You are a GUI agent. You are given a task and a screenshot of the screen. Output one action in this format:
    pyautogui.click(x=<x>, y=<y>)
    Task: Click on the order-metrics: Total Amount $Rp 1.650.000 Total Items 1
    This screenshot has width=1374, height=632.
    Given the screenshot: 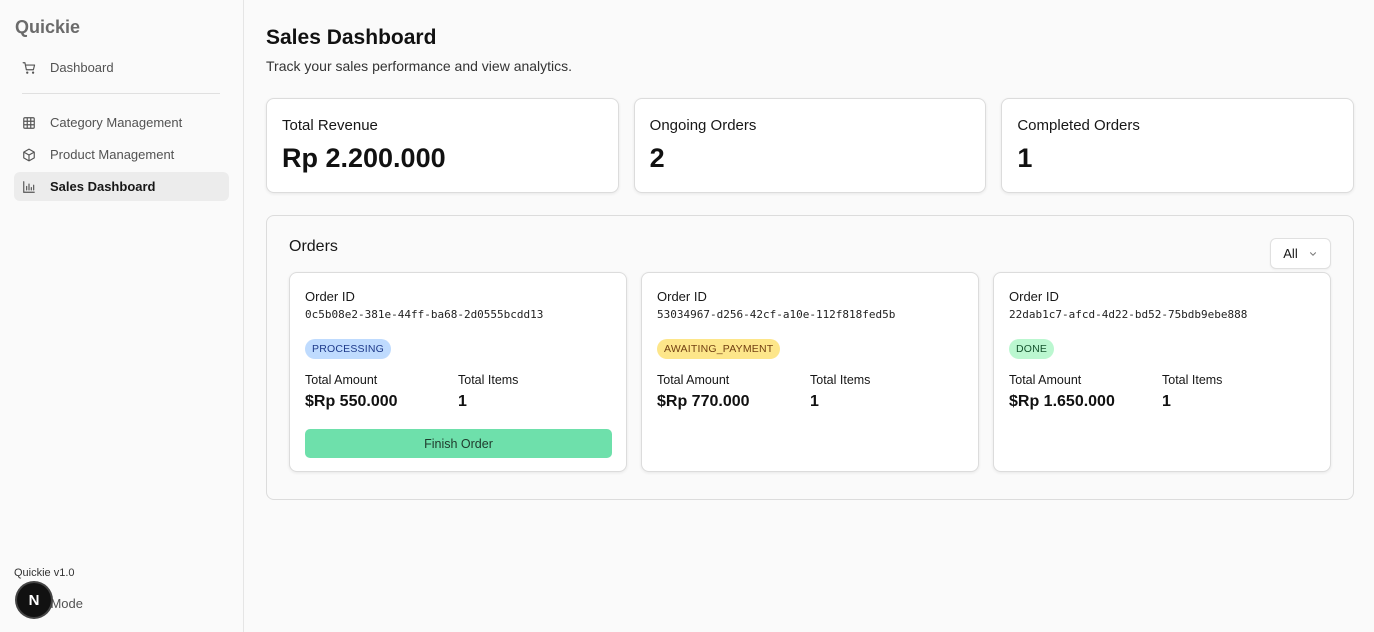 What is the action you would take?
    pyautogui.click(x=1162, y=392)
    